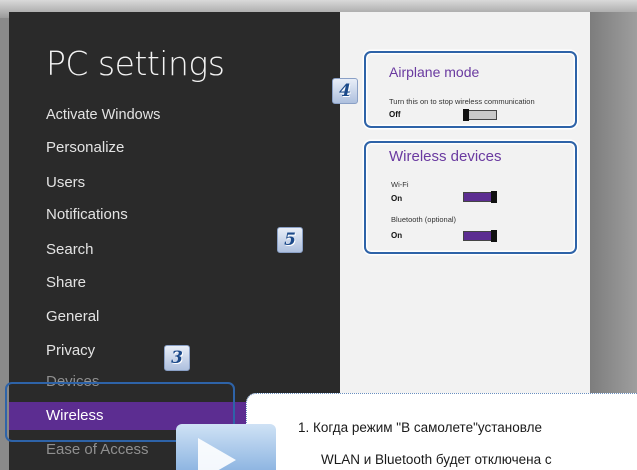  Describe the element at coordinates (397, 198) in the screenshot. I see `wifi-state: On` at that location.